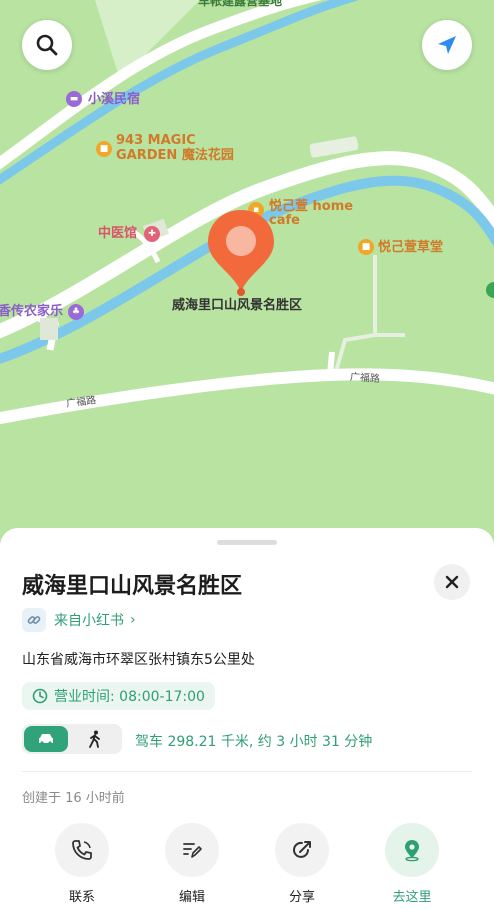 The width and height of the screenshot is (494, 910). I want to click on go-here-label: 去这里, so click(412, 897).